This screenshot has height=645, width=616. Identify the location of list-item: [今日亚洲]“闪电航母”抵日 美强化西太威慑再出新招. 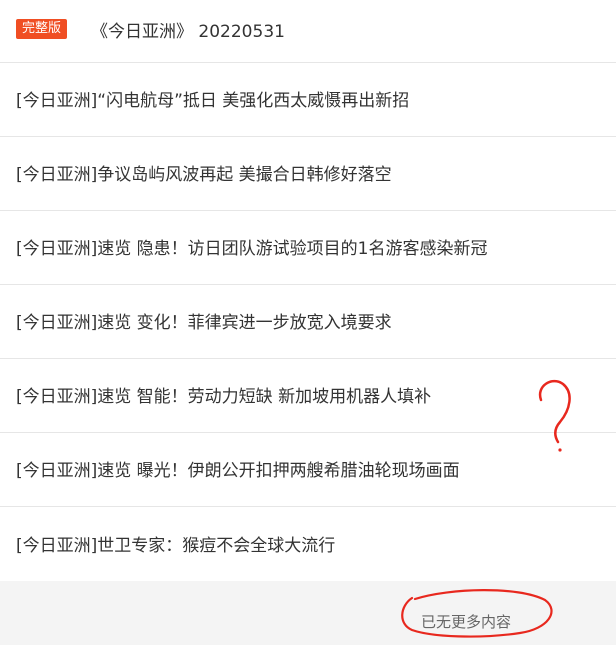
(308, 100).